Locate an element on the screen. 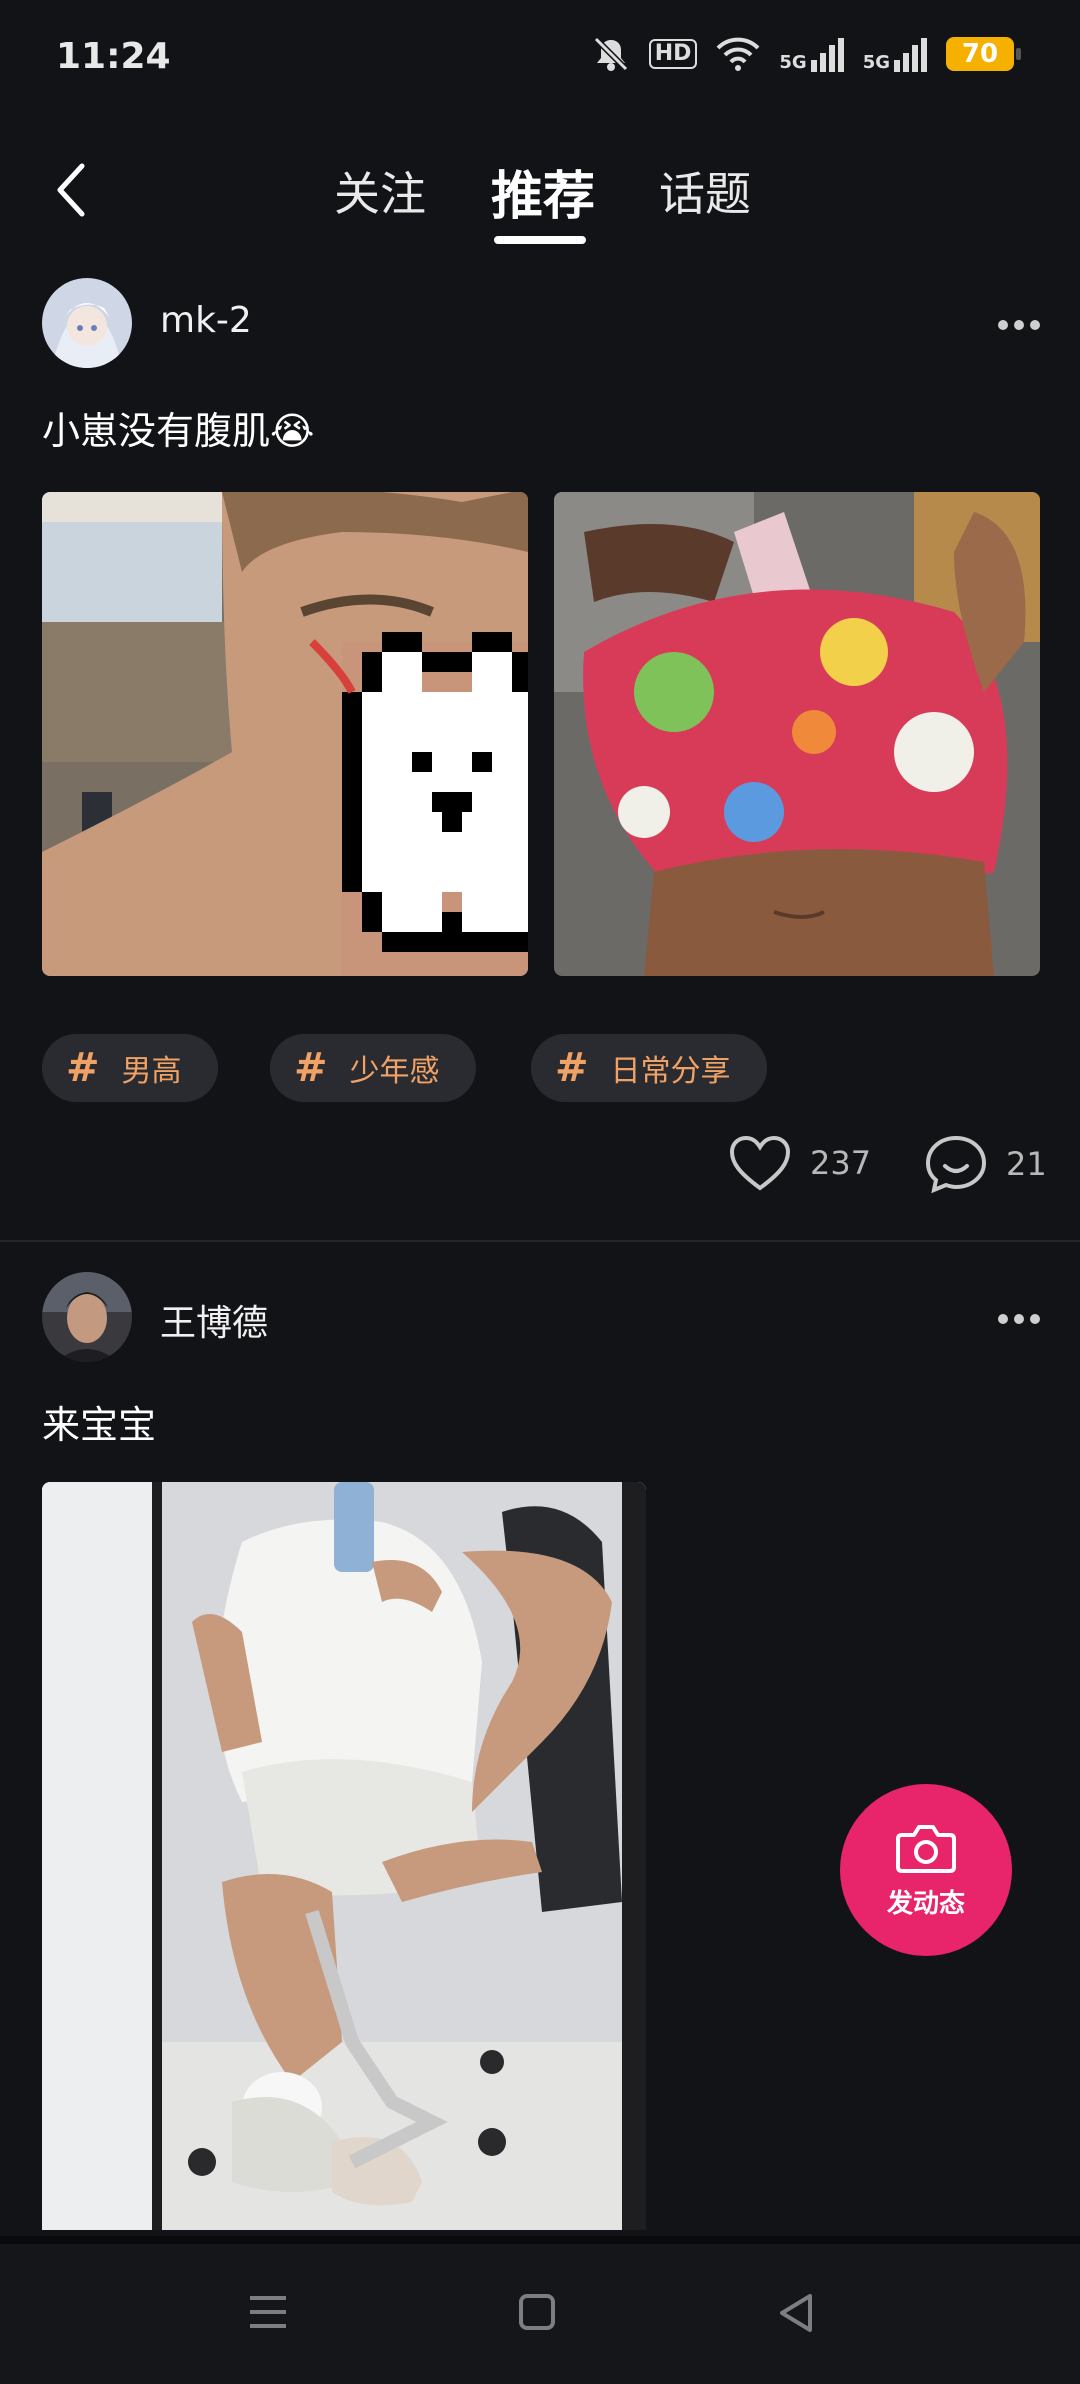 The height and width of the screenshot is (2384, 1080). comment-count: 21 is located at coordinates (1026, 1164).